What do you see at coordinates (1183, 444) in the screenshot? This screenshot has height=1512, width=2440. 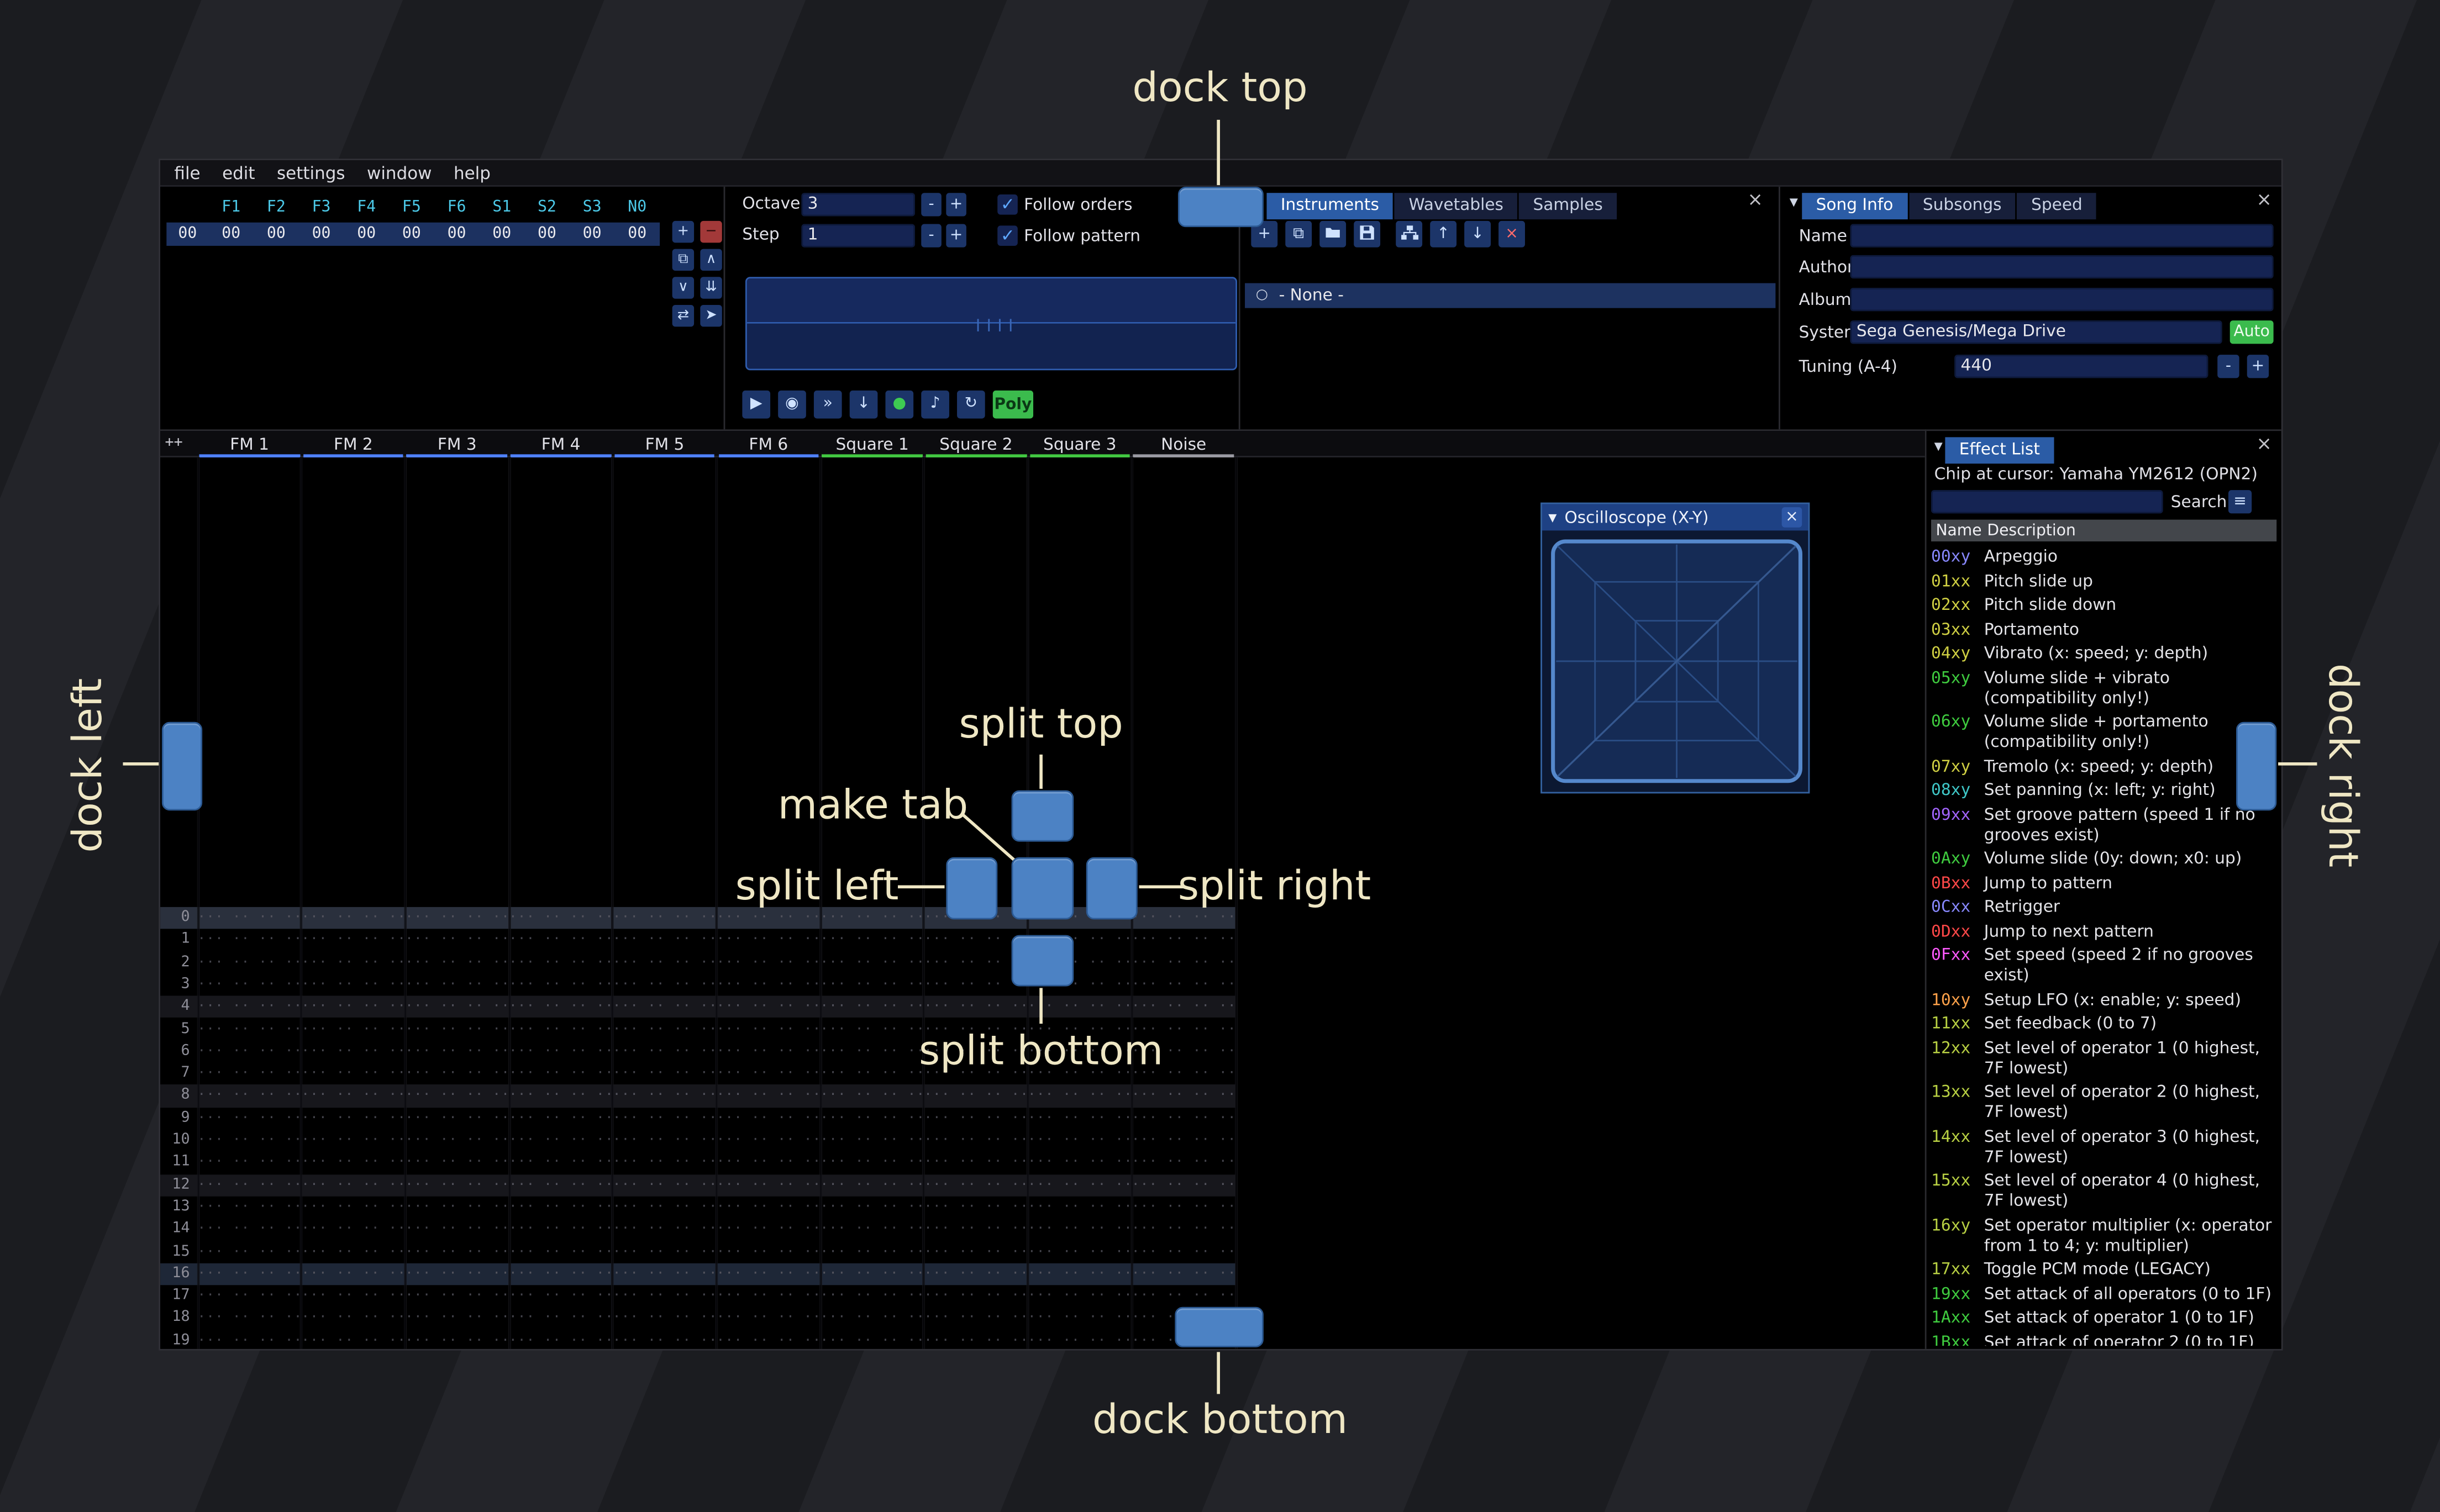 I see `channel-header-noise: Noise` at bounding box center [1183, 444].